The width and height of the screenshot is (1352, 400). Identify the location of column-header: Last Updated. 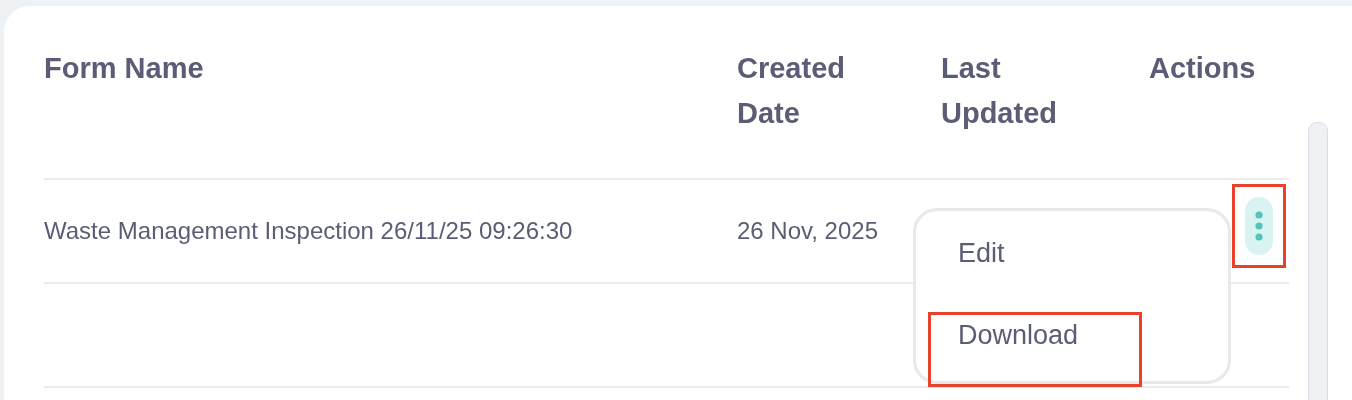
(999, 91).